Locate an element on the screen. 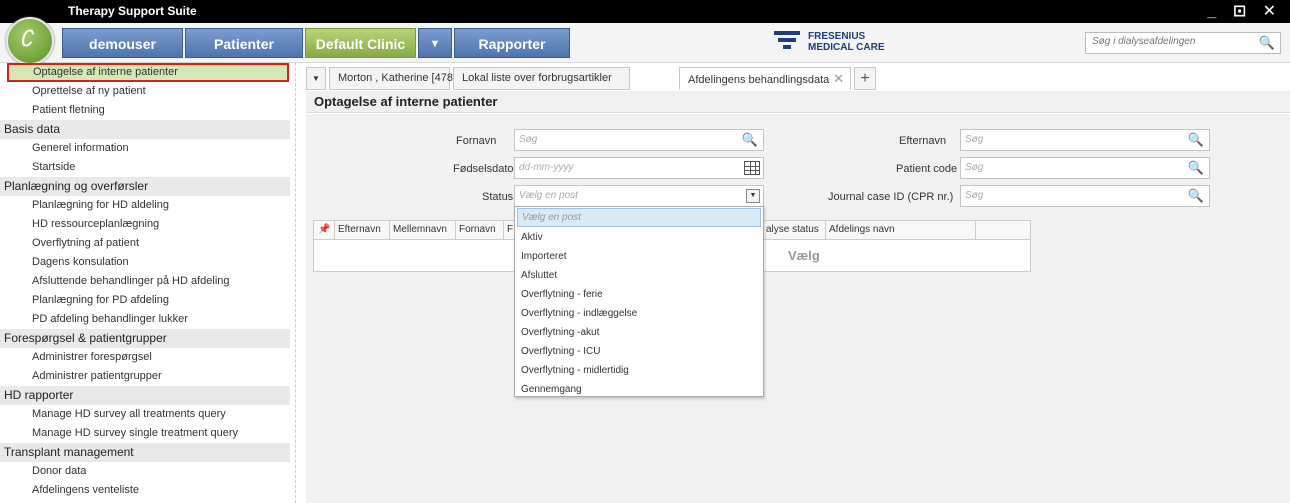 The width and height of the screenshot is (1290, 503). col-department-name: Afdelings navn is located at coordinates (901, 230).